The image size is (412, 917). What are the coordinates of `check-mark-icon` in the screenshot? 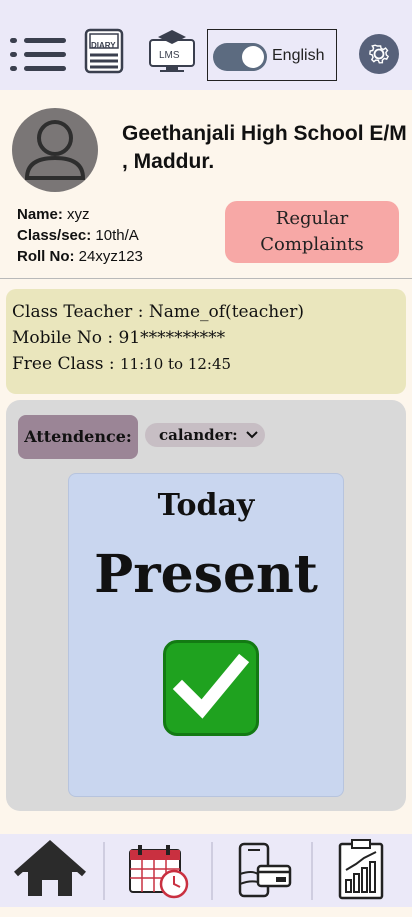 It's located at (211, 688).